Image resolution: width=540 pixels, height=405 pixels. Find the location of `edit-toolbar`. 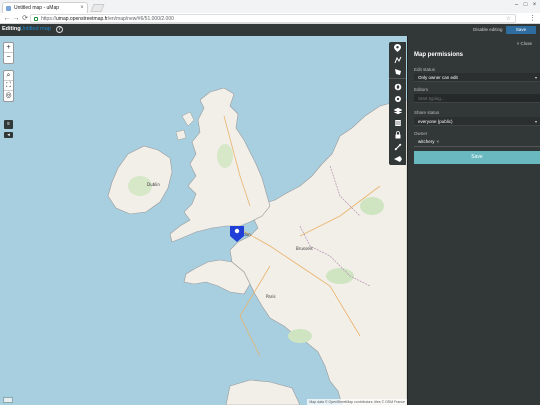

edit-toolbar is located at coordinates (397, 103).